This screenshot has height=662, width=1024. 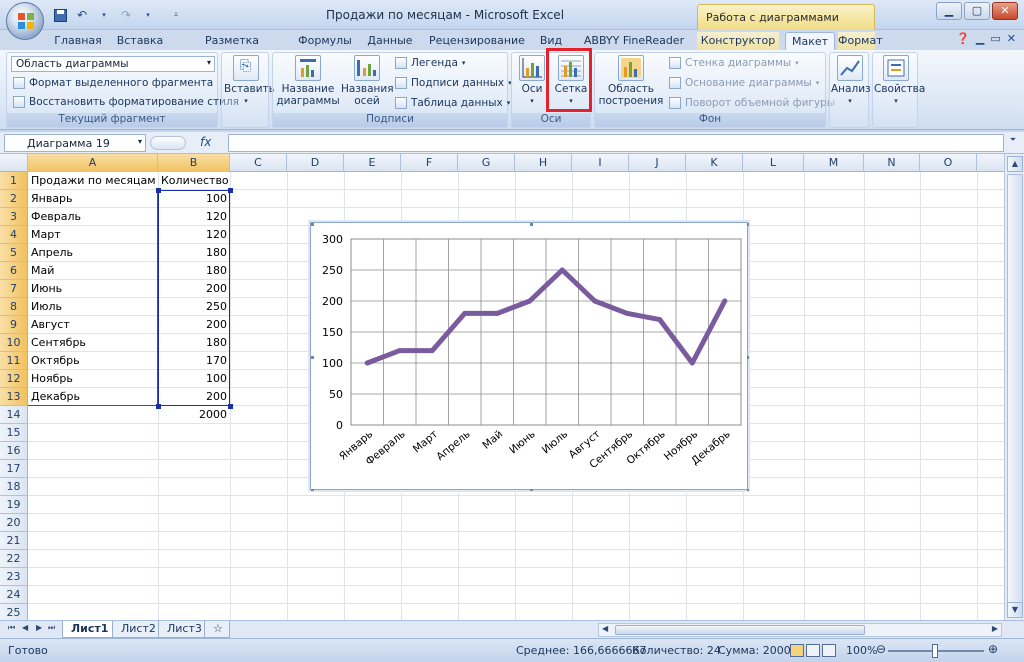 I want to click on tab-abbyy: ABBYY FineReader 12, so click(x=634, y=48).